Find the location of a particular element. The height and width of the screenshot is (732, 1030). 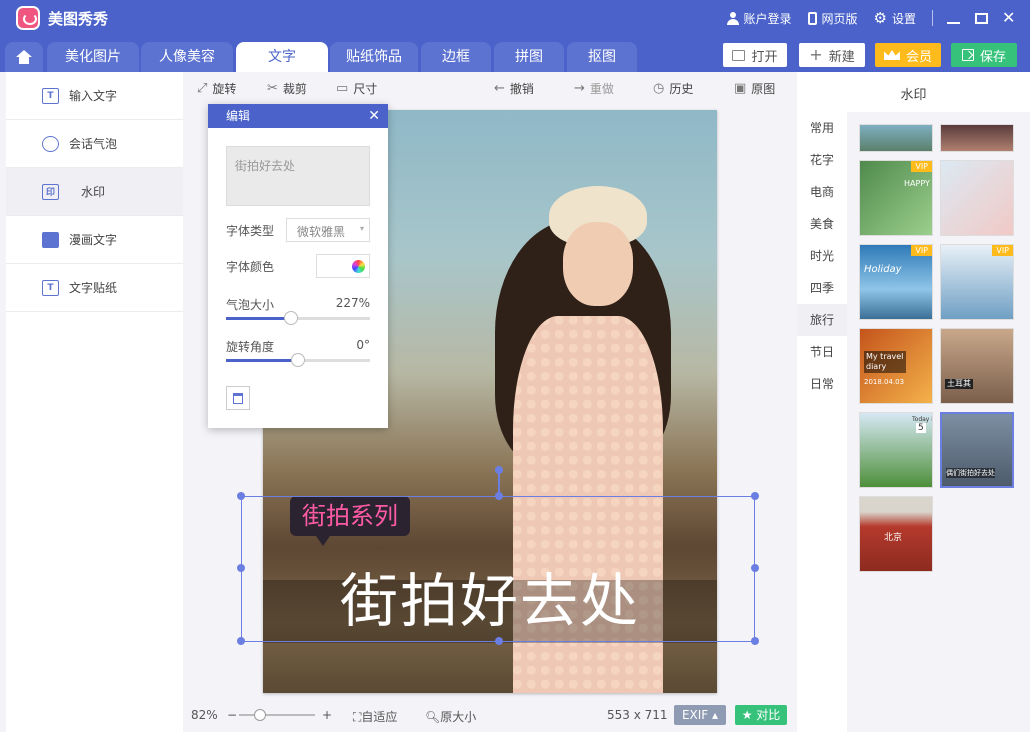

original-size-button: 🔍︎原大小 is located at coordinates (450, 716).